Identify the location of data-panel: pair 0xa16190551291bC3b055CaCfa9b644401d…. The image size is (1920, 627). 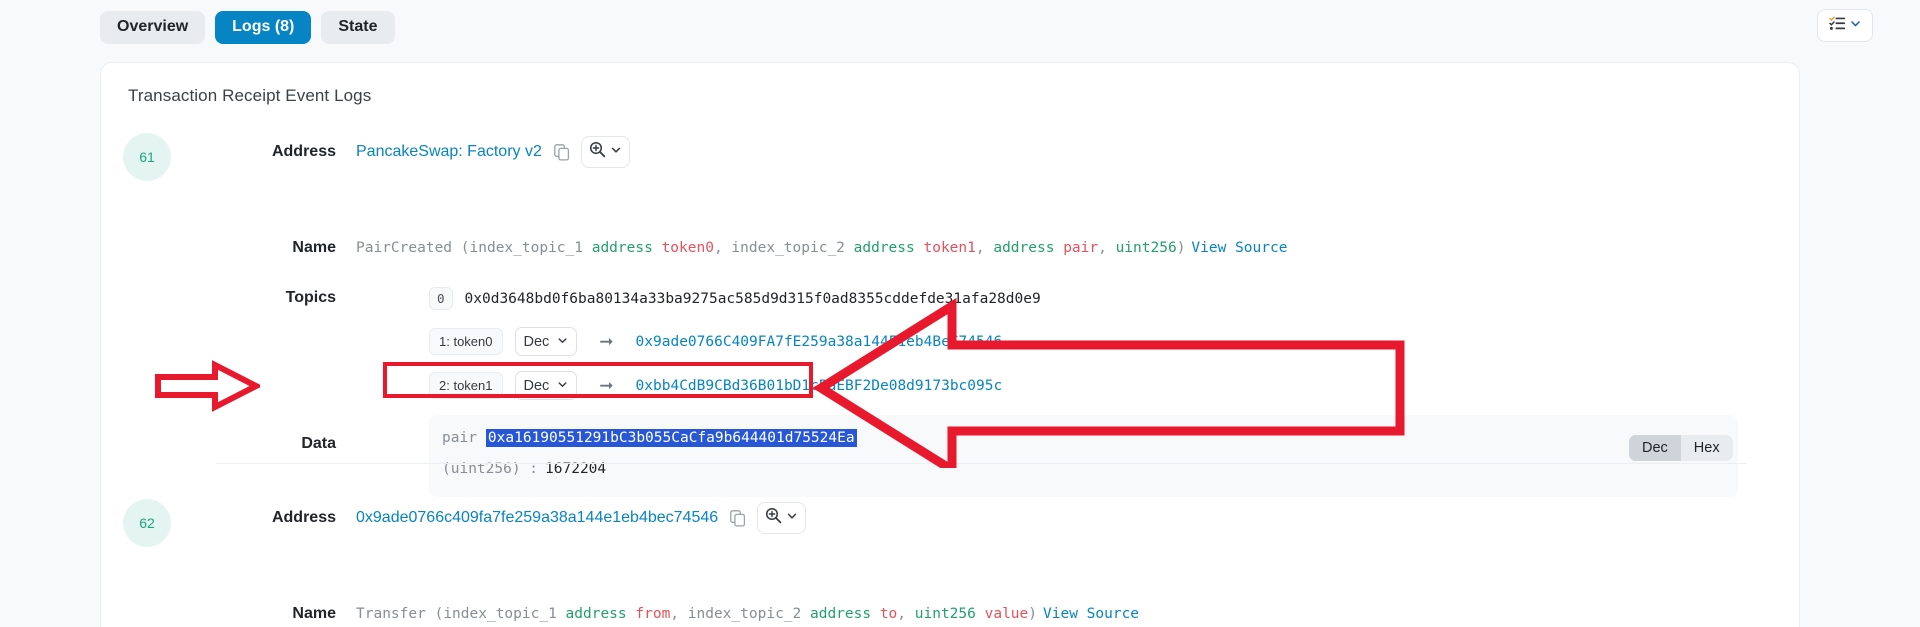
(1083, 456).